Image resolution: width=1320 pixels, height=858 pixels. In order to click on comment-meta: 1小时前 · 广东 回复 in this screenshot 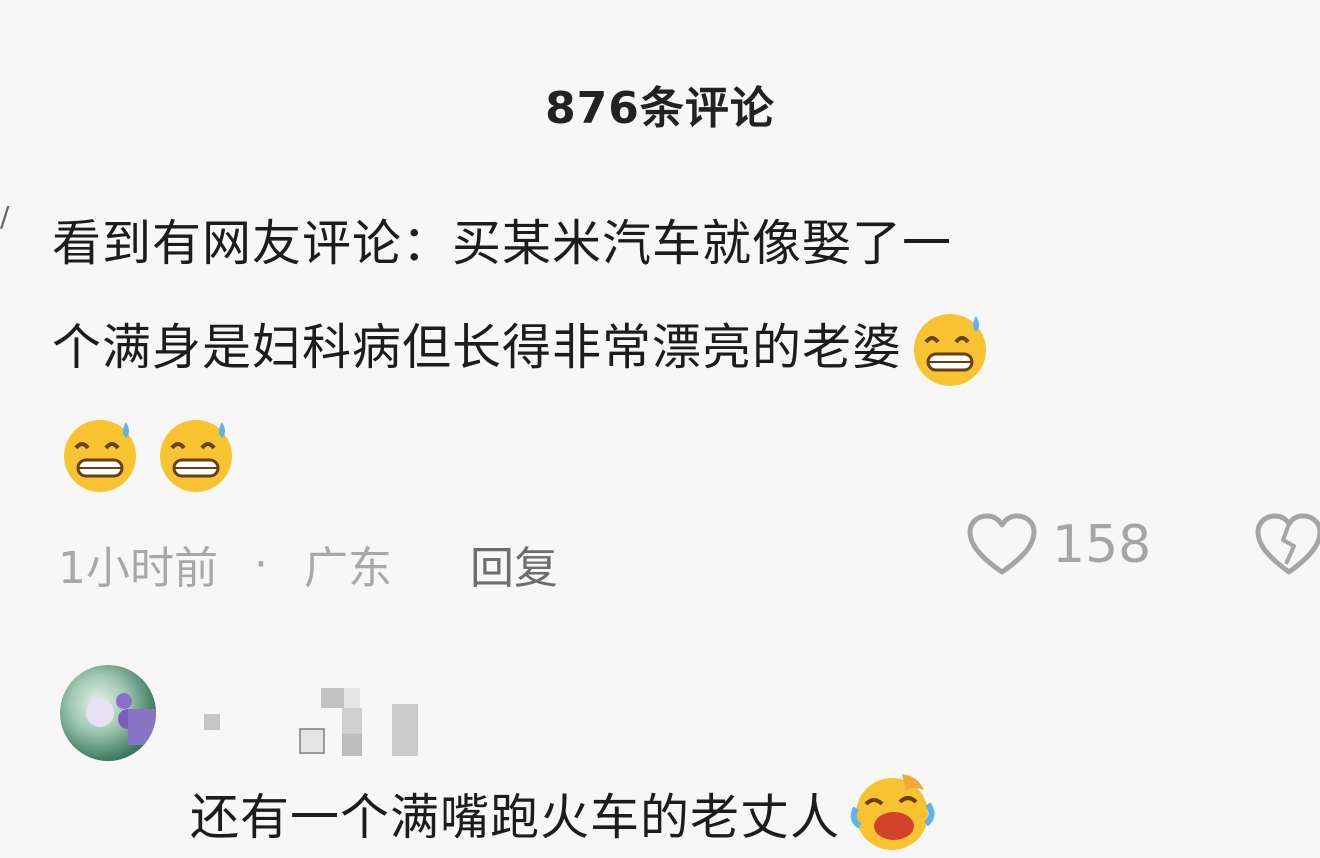, I will do `click(308, 564)`.